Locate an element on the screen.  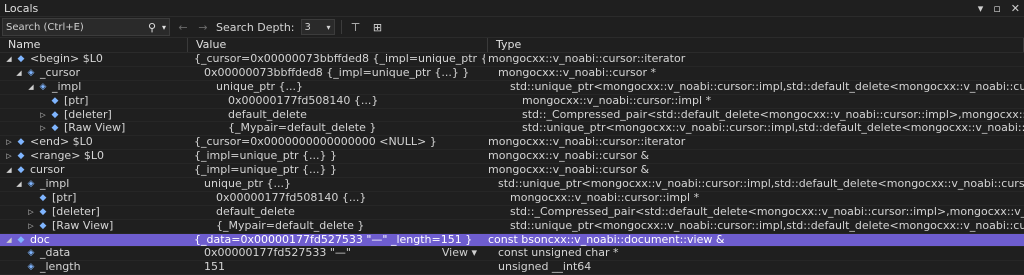
variable-value: {_cursor=0x0000000000000000 <NULL> } is located at coordinates (315, 142).